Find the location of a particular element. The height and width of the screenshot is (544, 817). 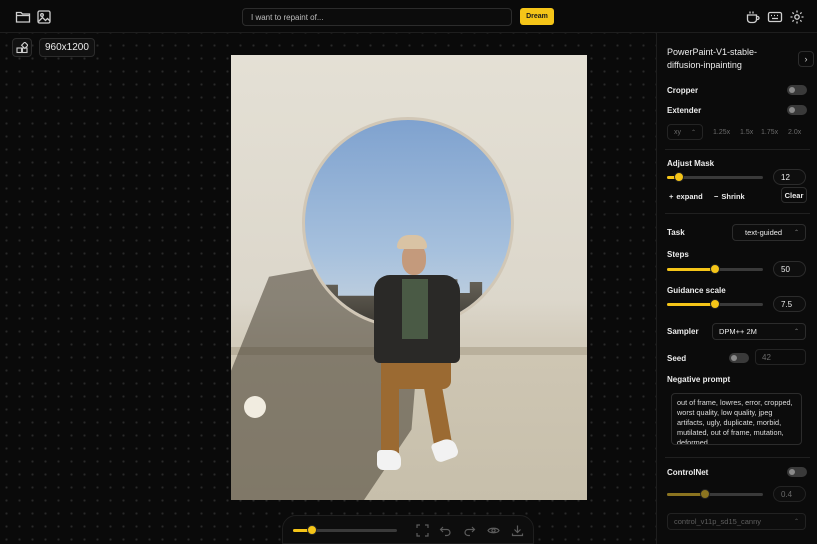

guidance-slider is located at coordinates (715, 304).